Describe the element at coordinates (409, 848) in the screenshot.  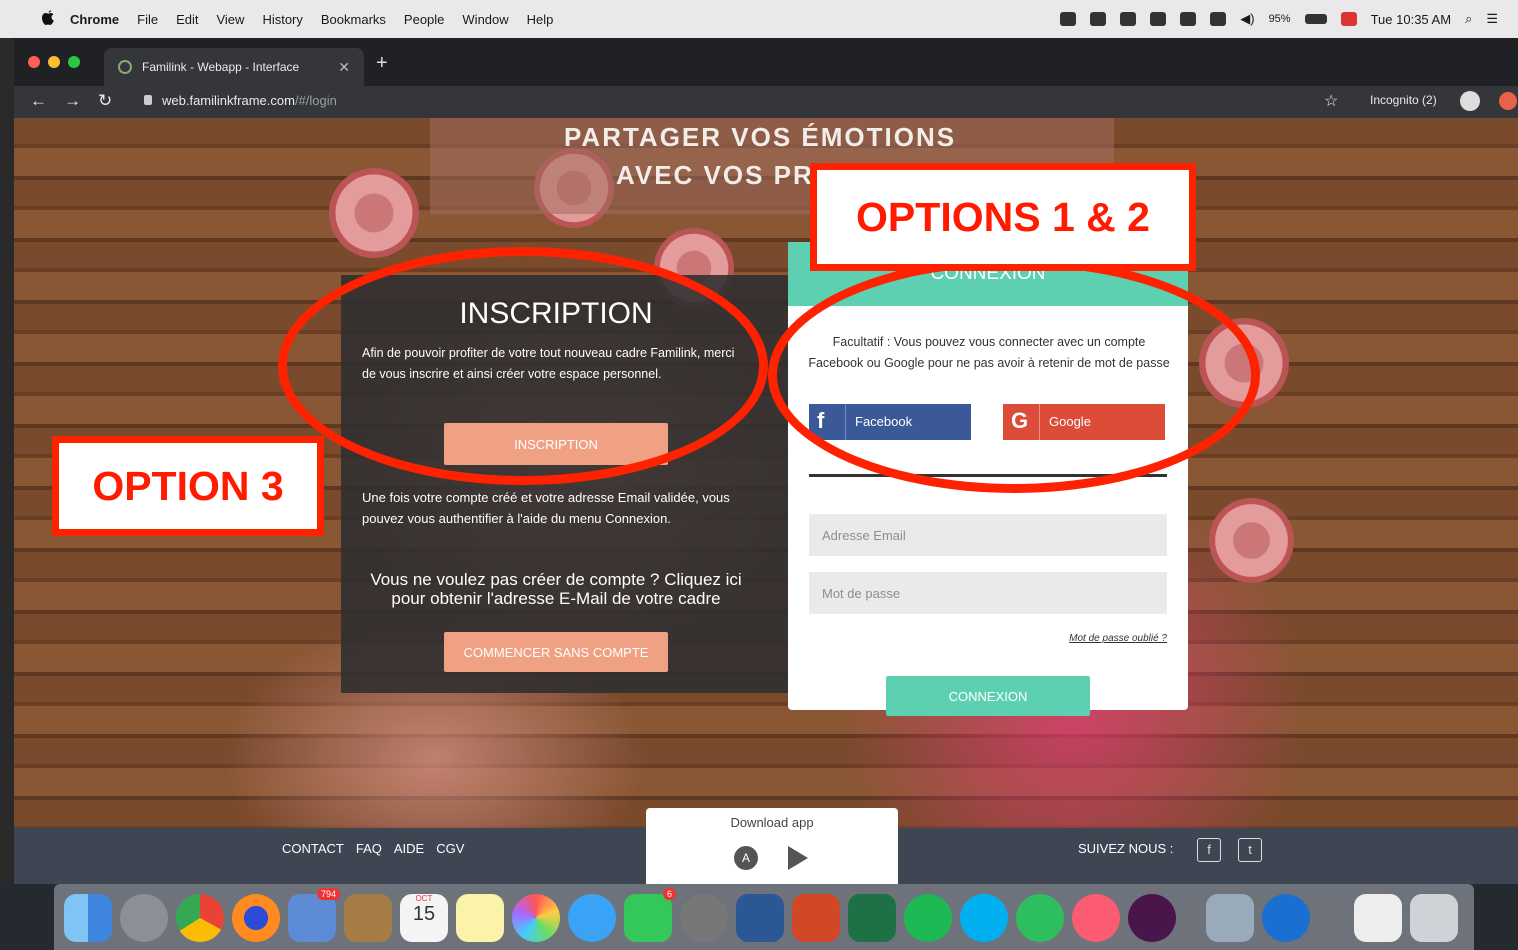
I see `footer-link-aide: AIDE` at that location.